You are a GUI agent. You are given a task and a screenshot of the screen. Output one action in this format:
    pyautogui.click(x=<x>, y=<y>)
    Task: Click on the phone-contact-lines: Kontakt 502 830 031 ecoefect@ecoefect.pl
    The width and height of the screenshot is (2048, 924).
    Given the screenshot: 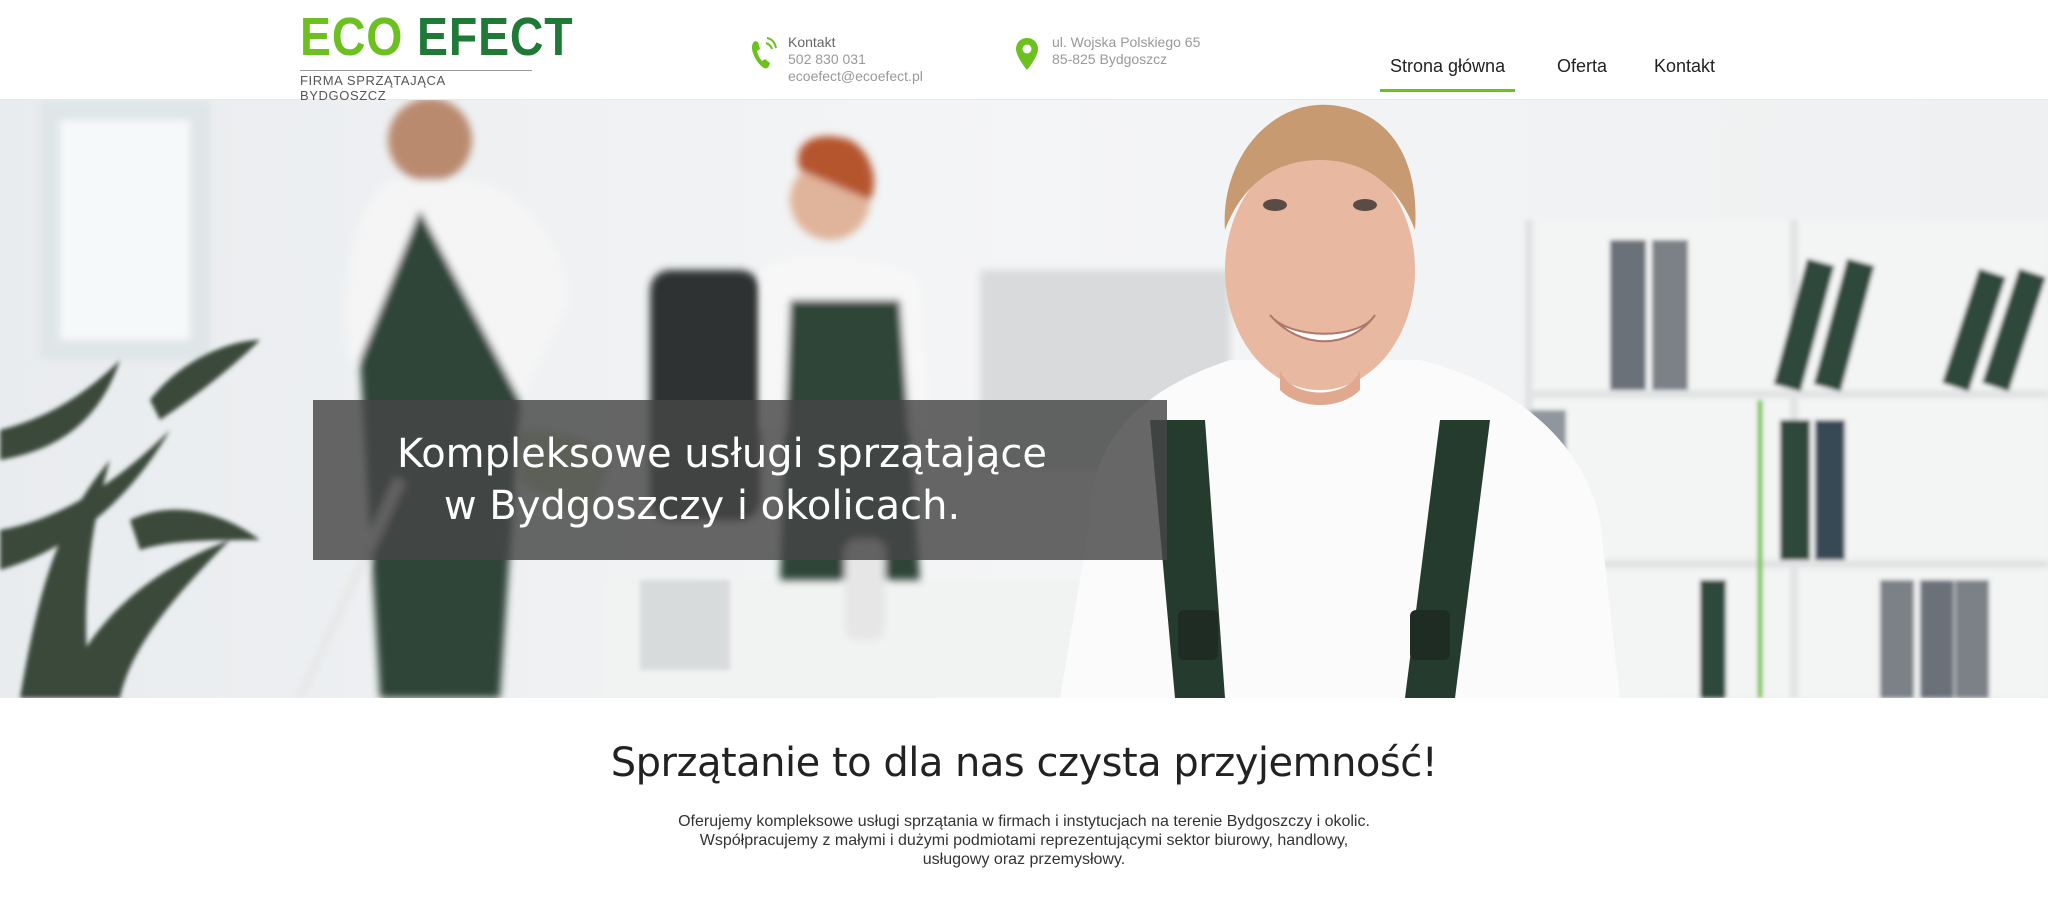 What is the action you would take?
    pyautogui.click(x=855, y=59)
    